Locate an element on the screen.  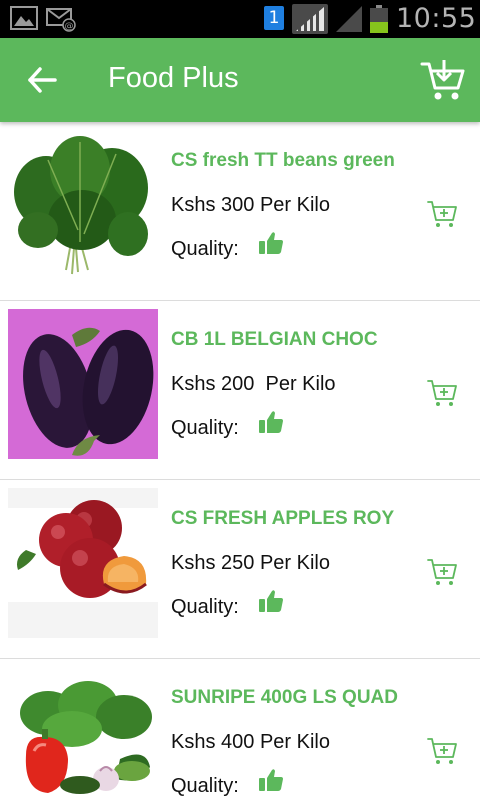
product-name: CS fresh TT beans green is located at coordinates (283, 161).